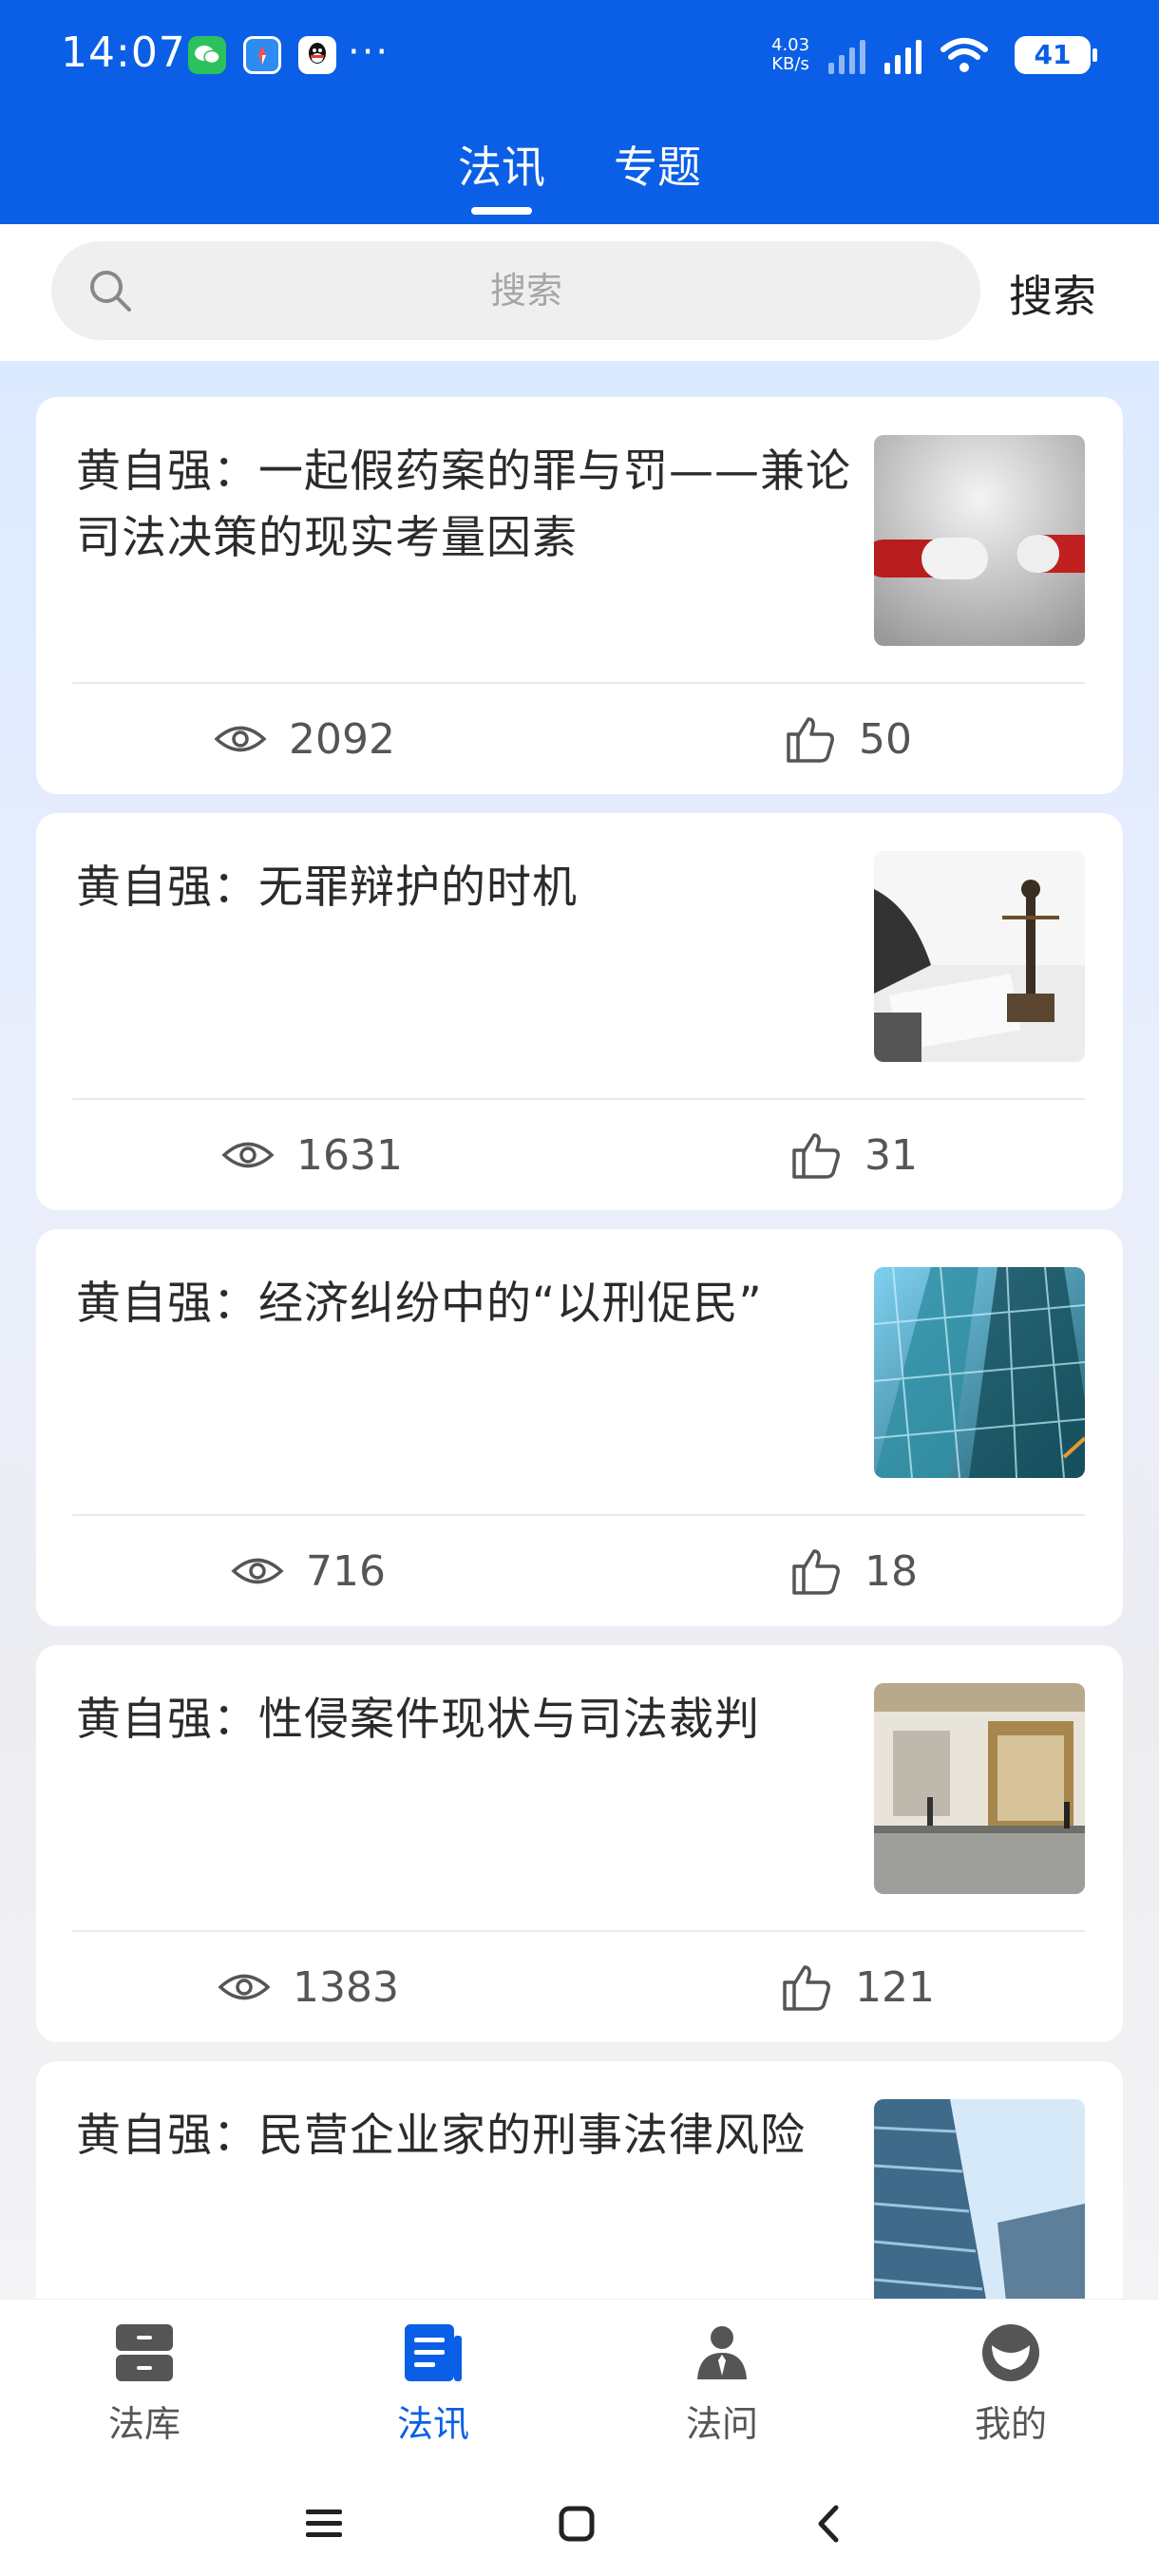 Image resolution: width=1159 pixels, height=2576 pixels. Describe the element at coordinates (342, 739) in the screenshot. I see `view-count-value: 2092` at that location.